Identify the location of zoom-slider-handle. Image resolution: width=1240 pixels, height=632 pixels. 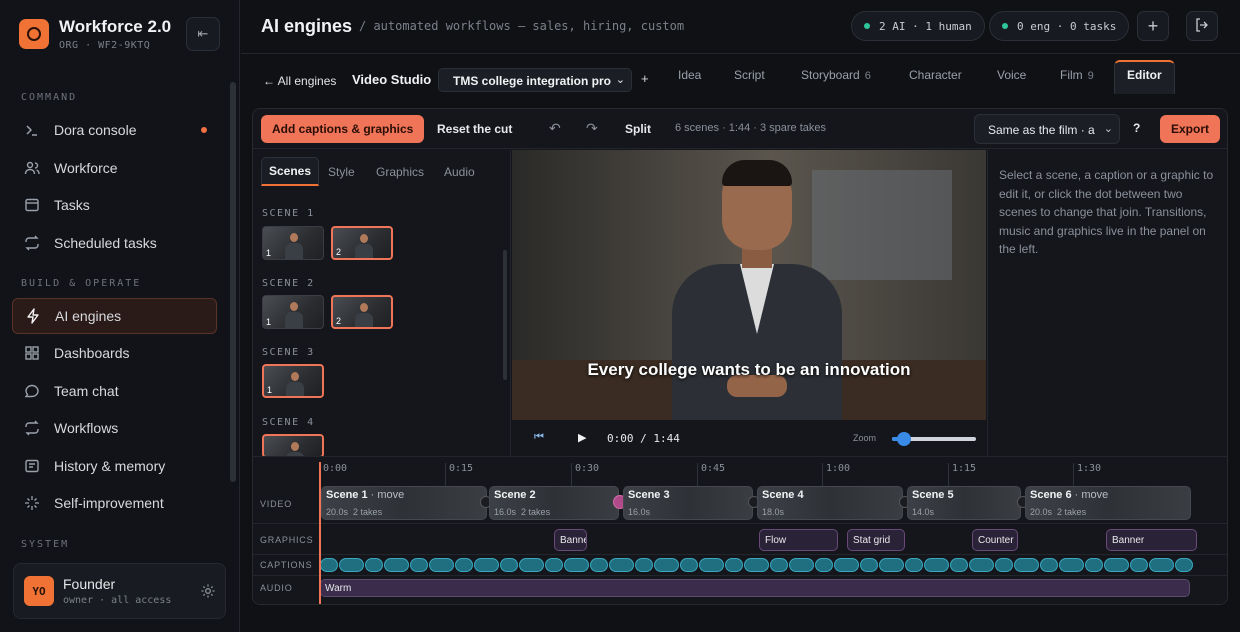
(904, 439).